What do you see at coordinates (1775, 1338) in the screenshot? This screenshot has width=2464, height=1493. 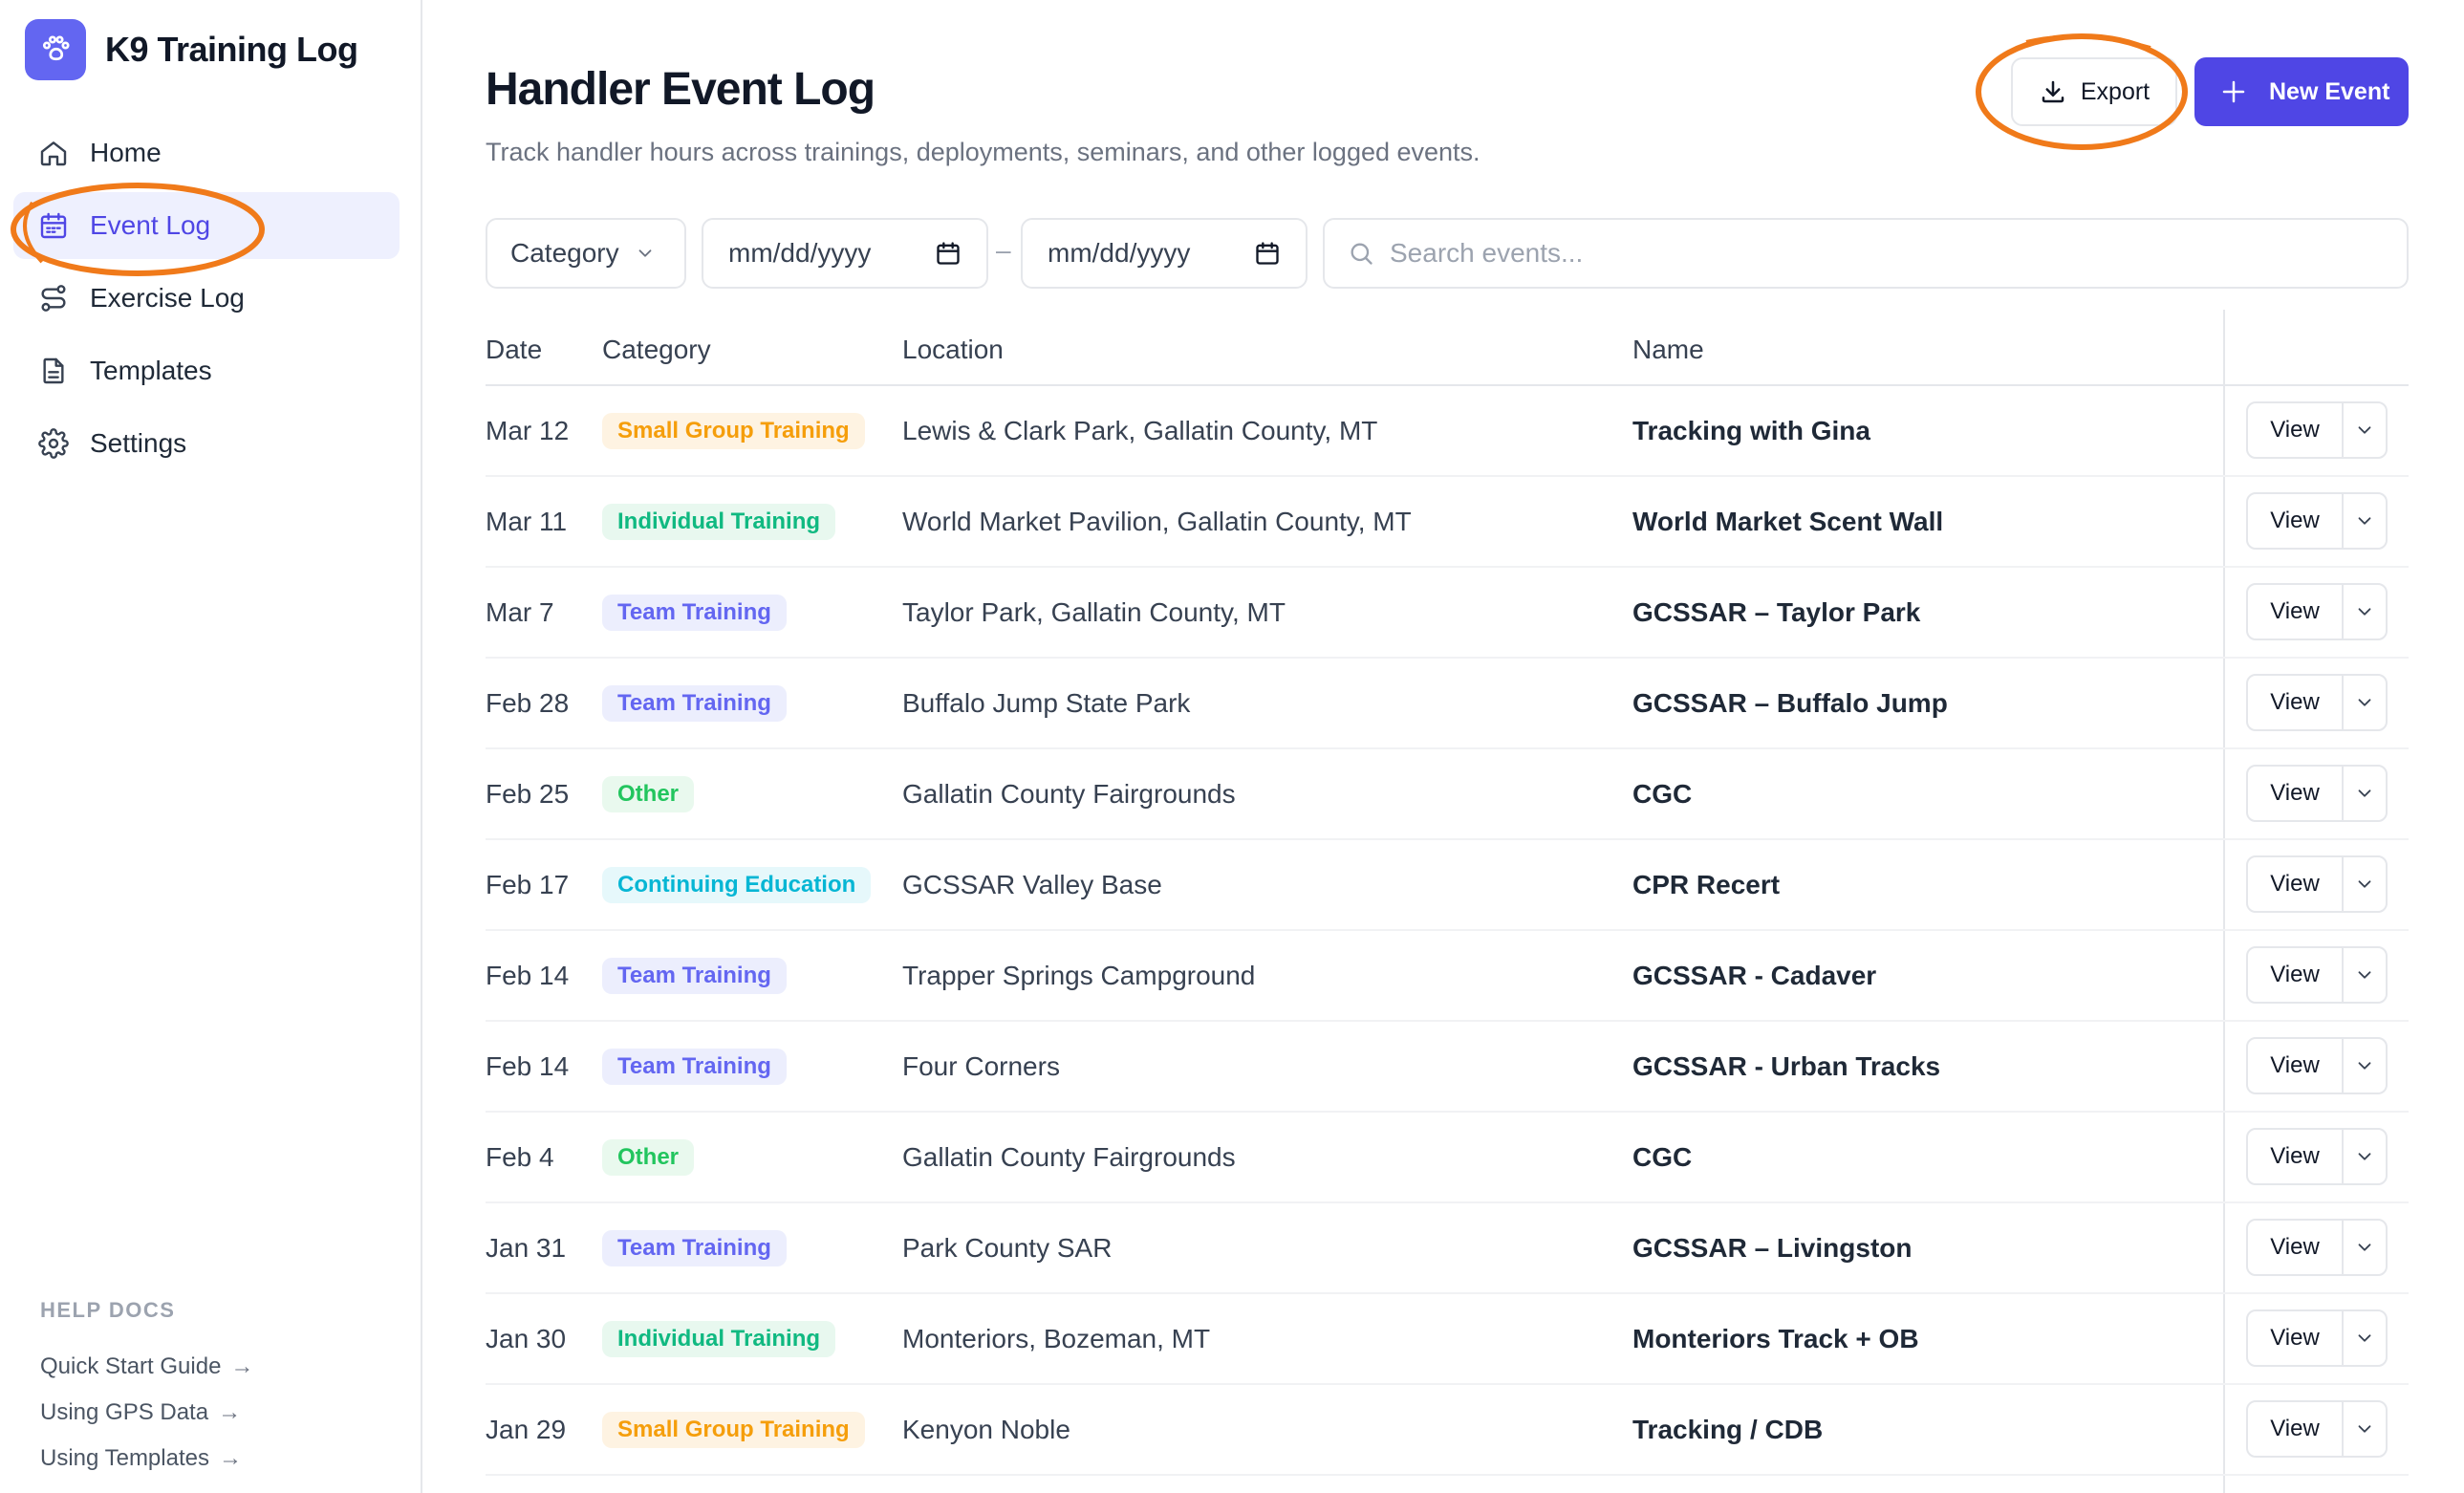 I see `event-name: Monteriors Track + OB` at bounding box center [1775, 1338].